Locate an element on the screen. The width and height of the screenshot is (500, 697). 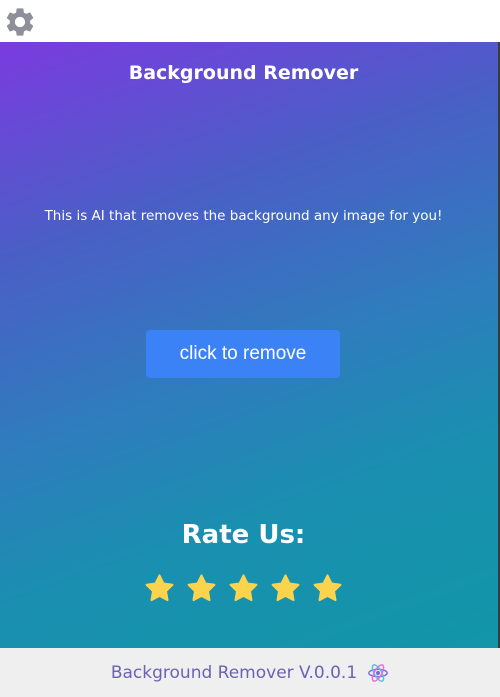
footer: Background Remover V.0.0.1 is located at coordinates (250, 672).